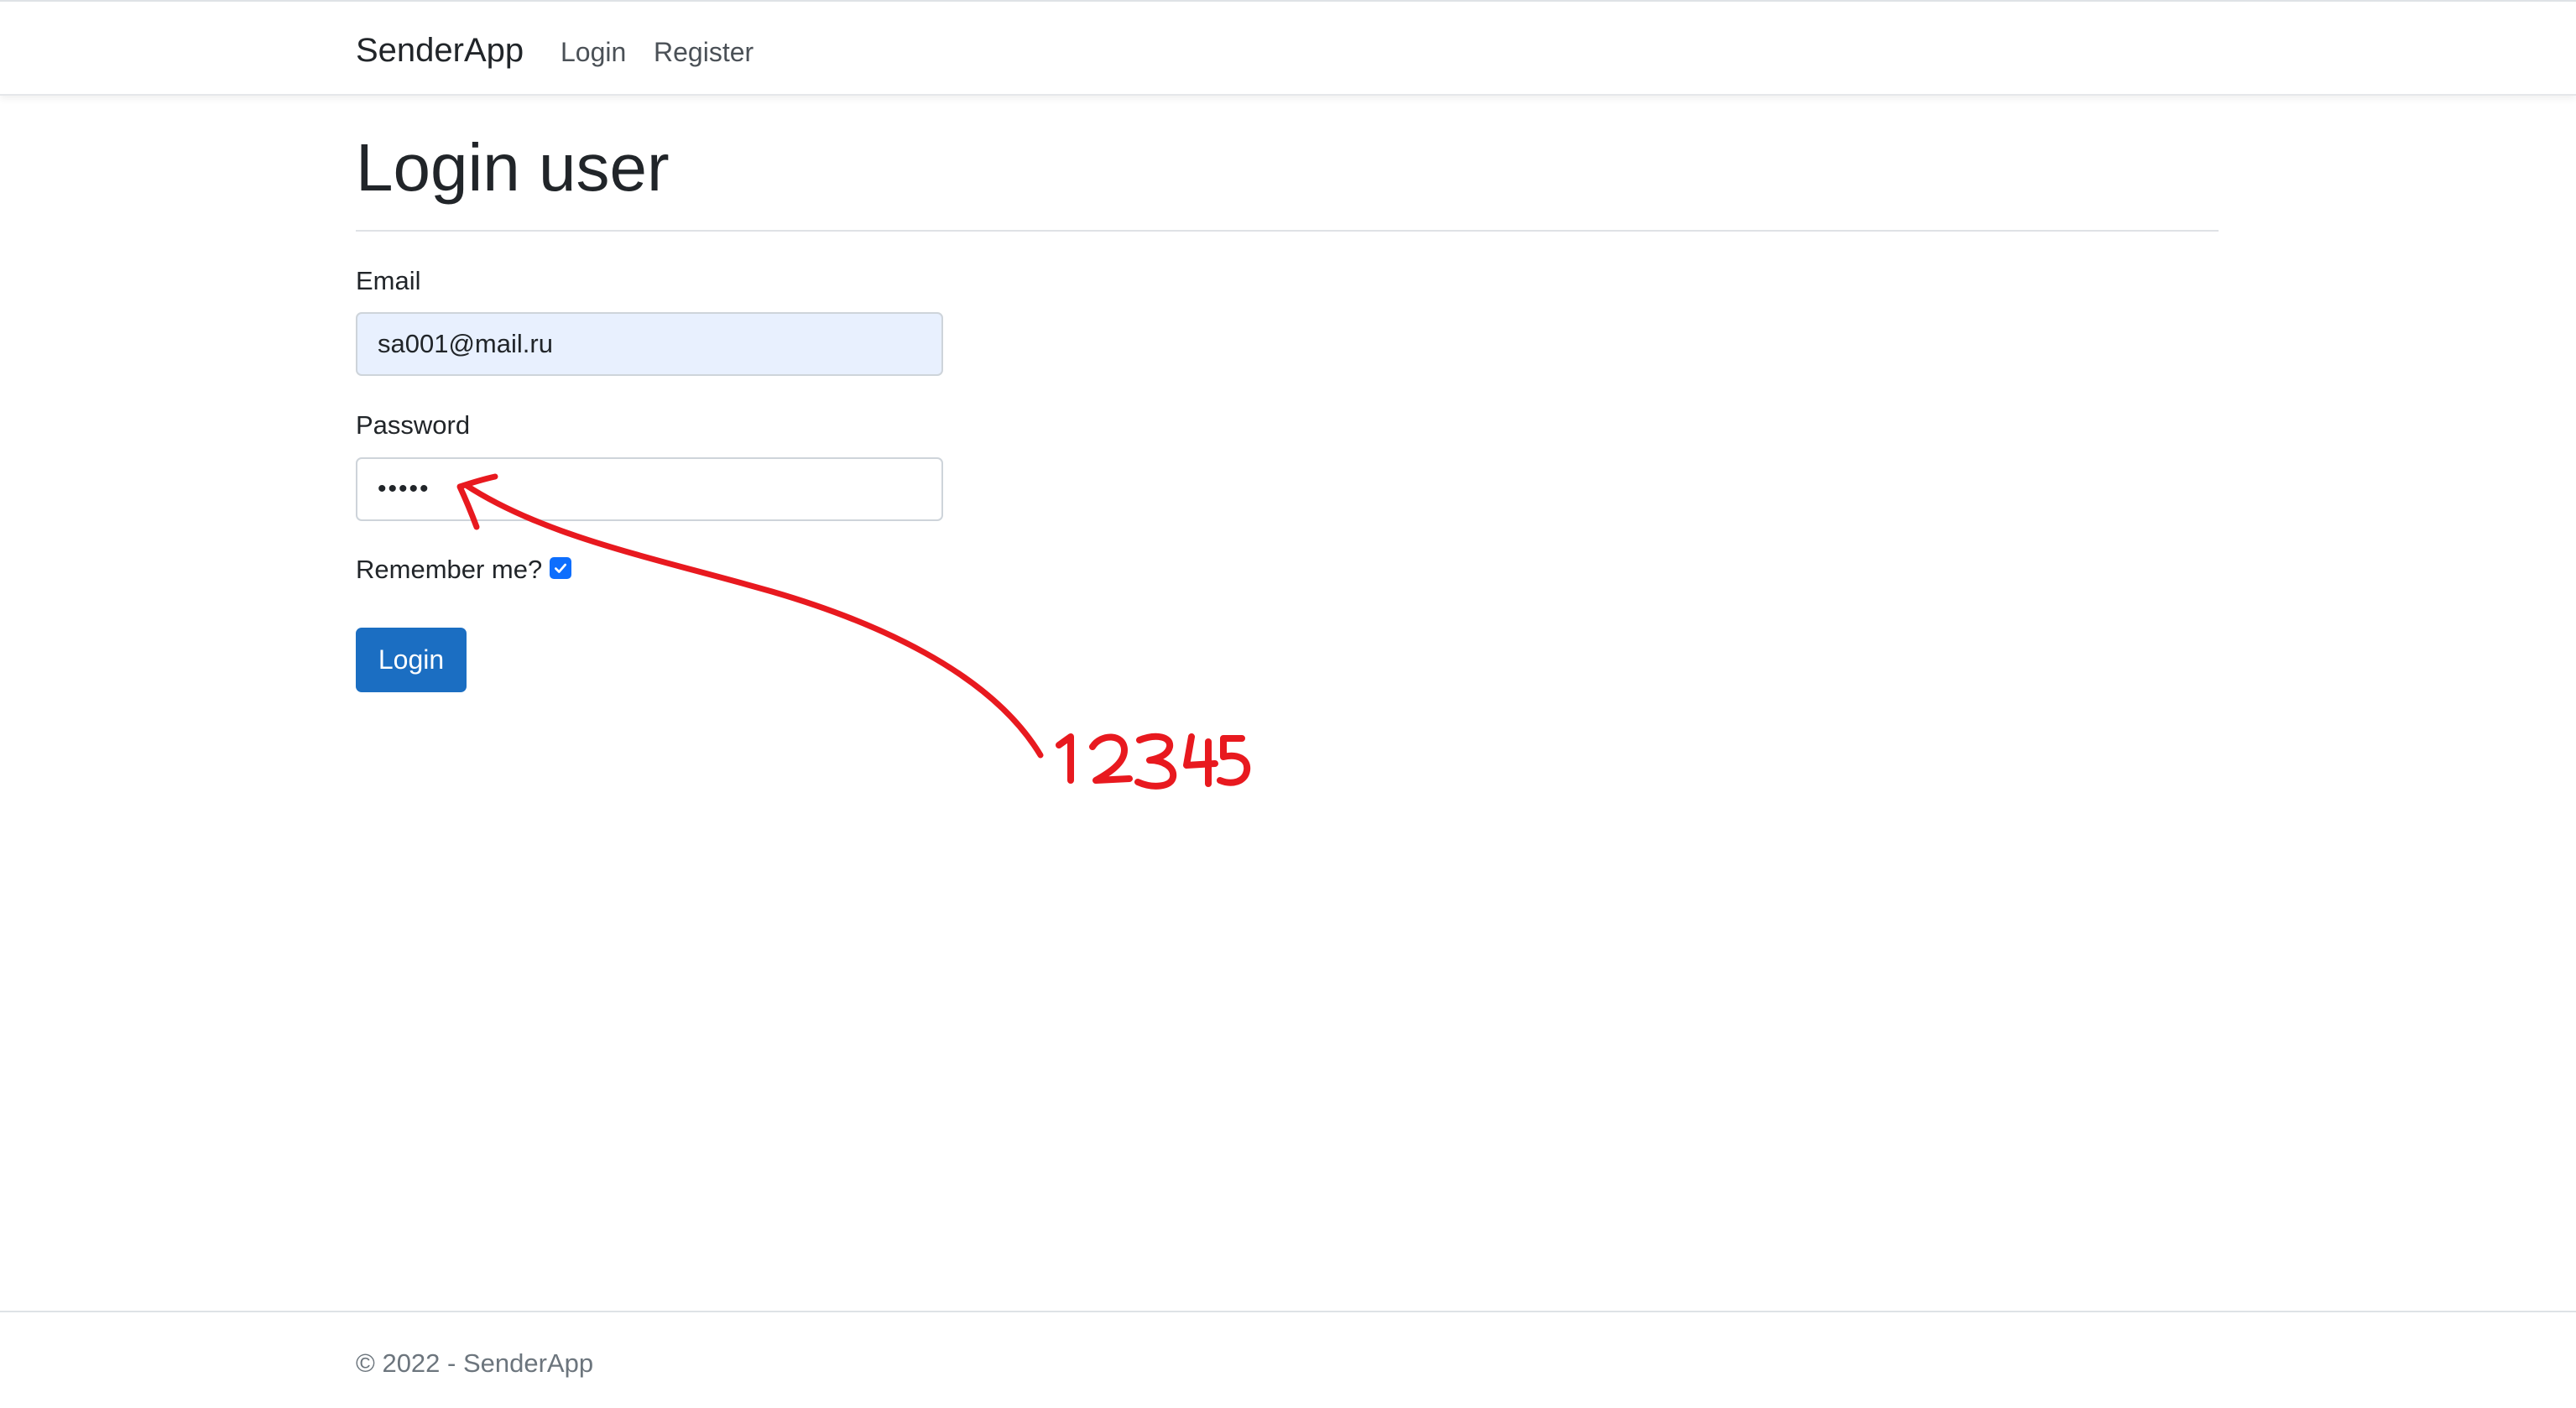 Image resolution: width=2576 pixels, height=1408 pixels. What do you see at coordinates (449, 569) in the screenshot?
I see `remember-me-label: Remember me?` at bounding box center [449, 569].